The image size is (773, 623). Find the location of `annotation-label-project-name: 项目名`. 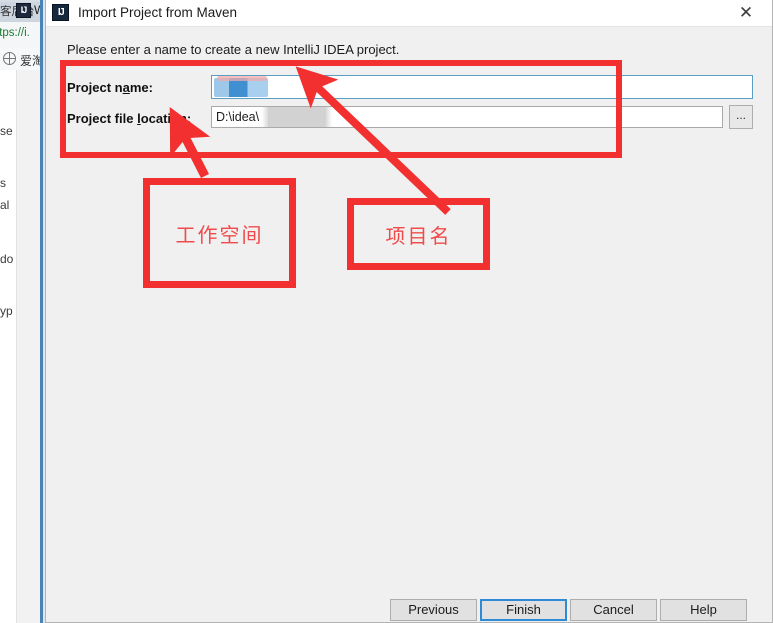

annotation-label-project-name: 项目名 is located at coordinates (418, 235).